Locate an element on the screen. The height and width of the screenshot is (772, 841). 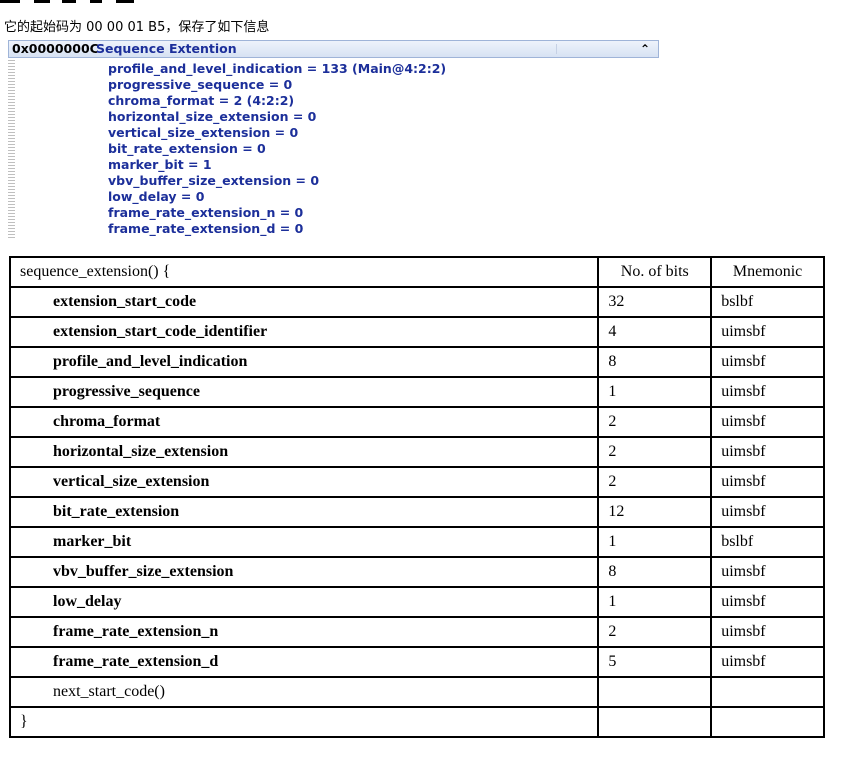
table-row: low_delay 1 uimsbf is located at coordinates (416, 602).